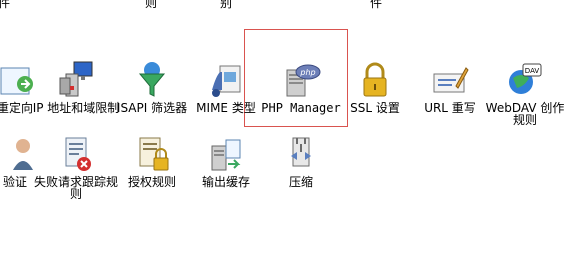 This screenshot has height=254, width=587. What do you see at coordinates (300, 182) in the screenshot?
I see `feature-label: 压缩` at bounding box center [300, 182].